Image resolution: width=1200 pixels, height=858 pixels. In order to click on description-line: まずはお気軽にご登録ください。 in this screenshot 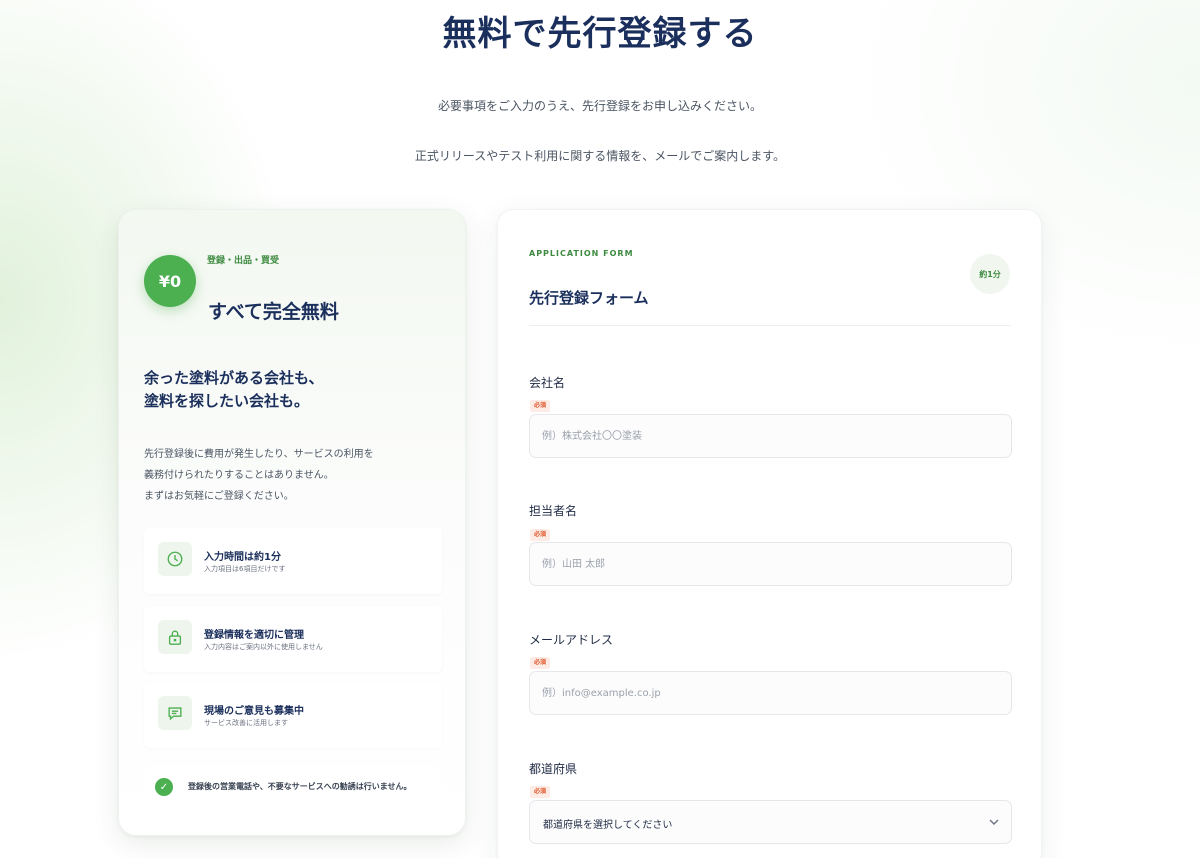, I will do `click(219, 496)`.